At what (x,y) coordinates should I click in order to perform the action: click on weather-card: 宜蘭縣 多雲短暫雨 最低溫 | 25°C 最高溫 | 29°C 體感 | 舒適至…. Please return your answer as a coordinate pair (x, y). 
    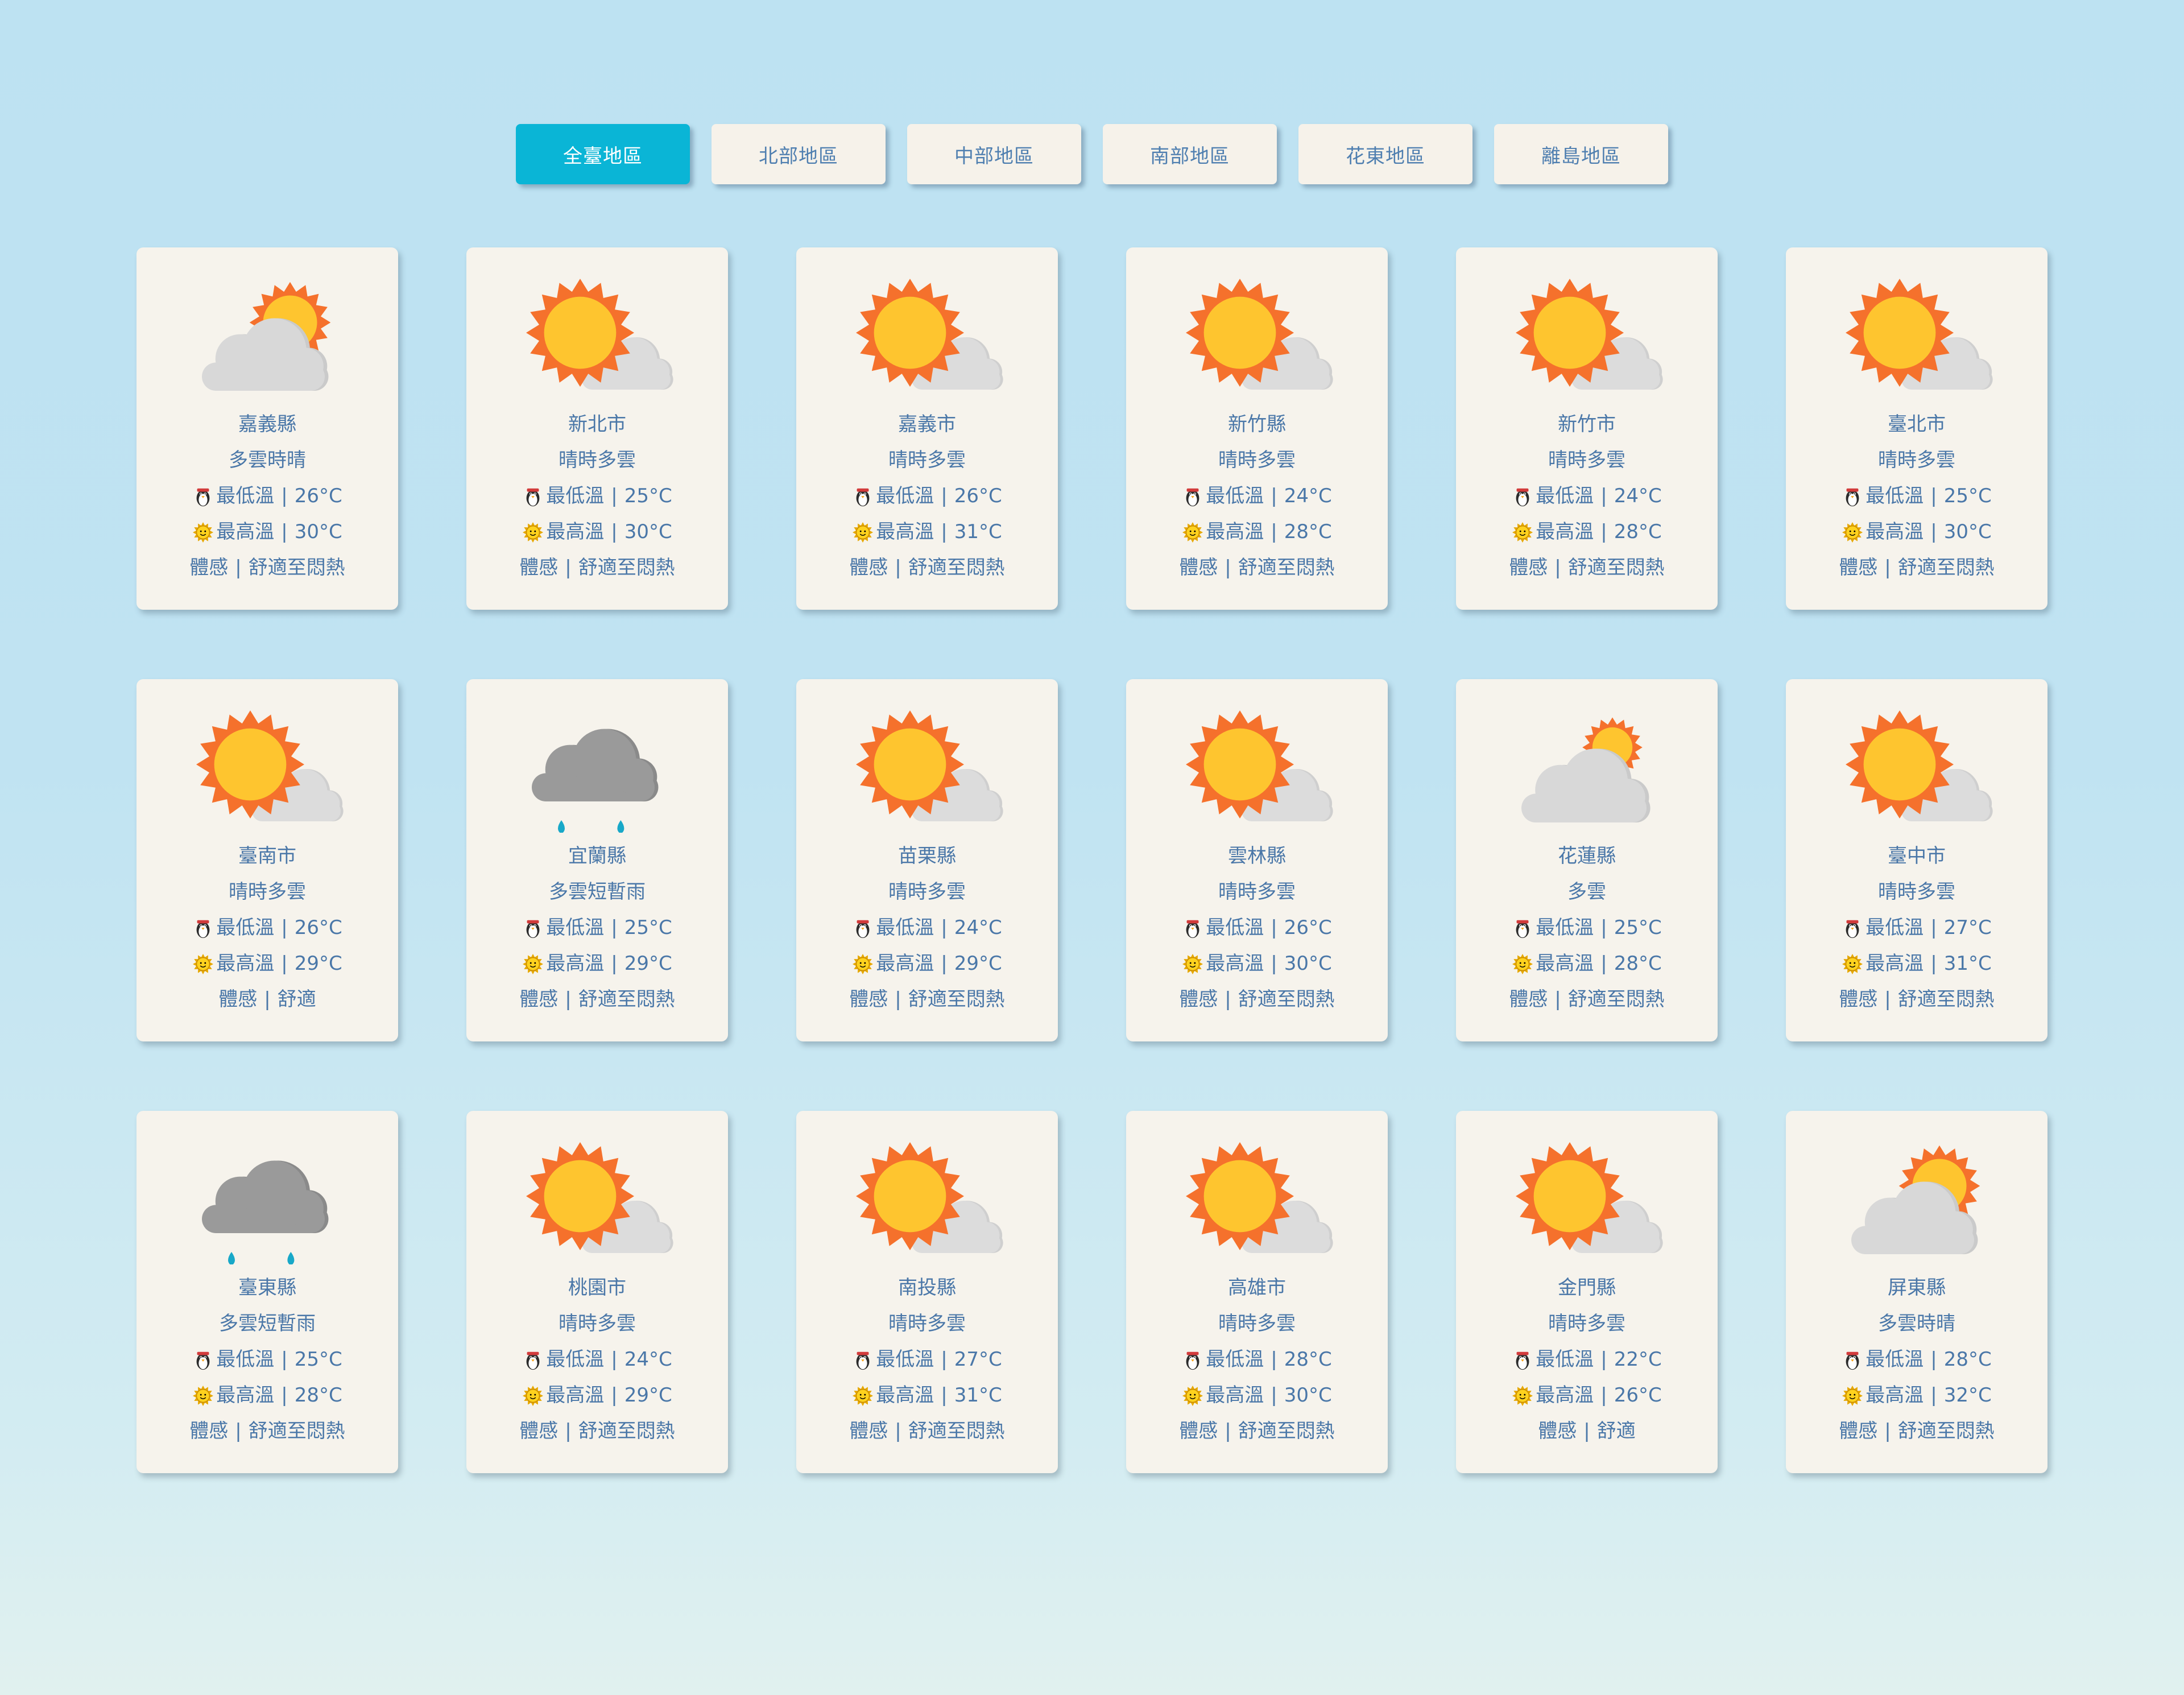
    Looking at the image, I should click on (597, 860).